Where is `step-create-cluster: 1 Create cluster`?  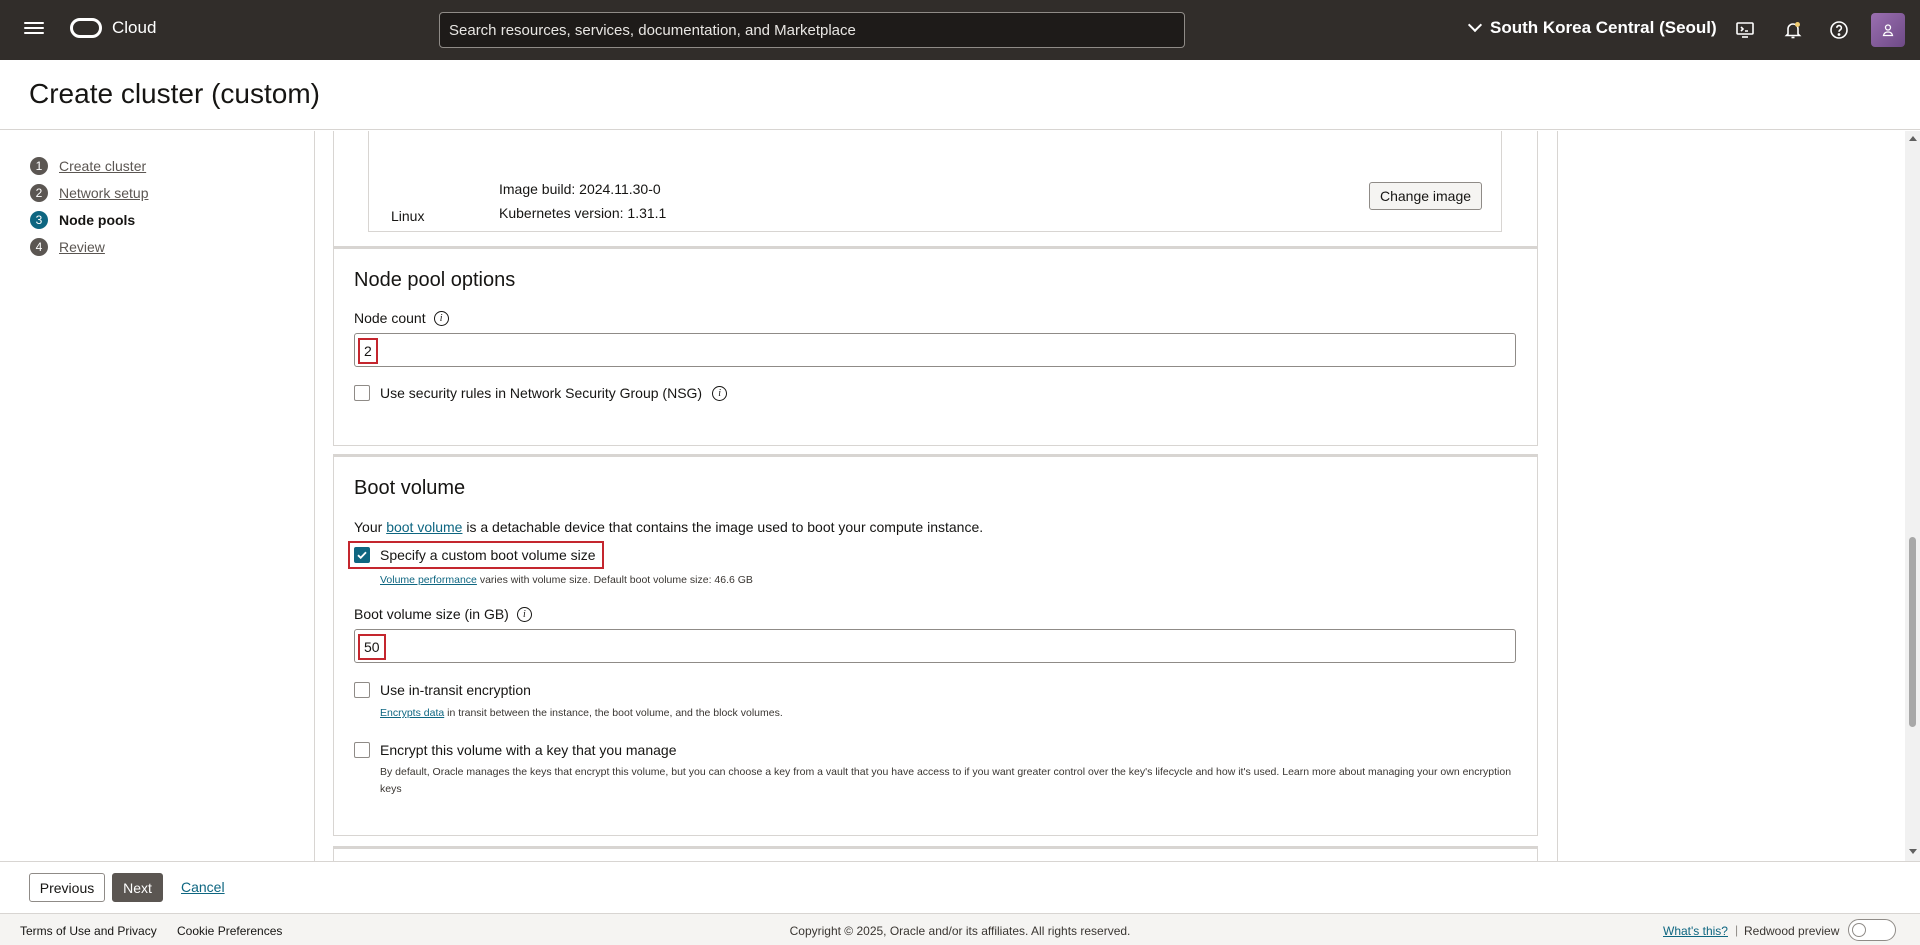 step-create-cluster: 1 Create cluster is located at coordinates (89, 165).